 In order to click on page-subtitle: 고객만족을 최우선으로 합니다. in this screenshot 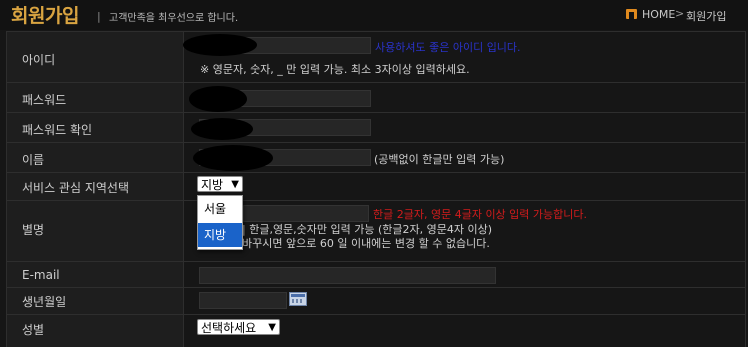, I will do `click(174, 18)`.